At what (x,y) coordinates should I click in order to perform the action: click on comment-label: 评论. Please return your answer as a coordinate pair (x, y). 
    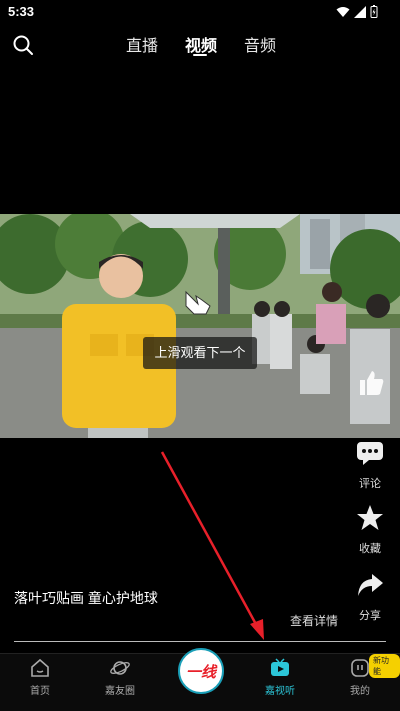
    Looking at the image, I should click on (370, 484).